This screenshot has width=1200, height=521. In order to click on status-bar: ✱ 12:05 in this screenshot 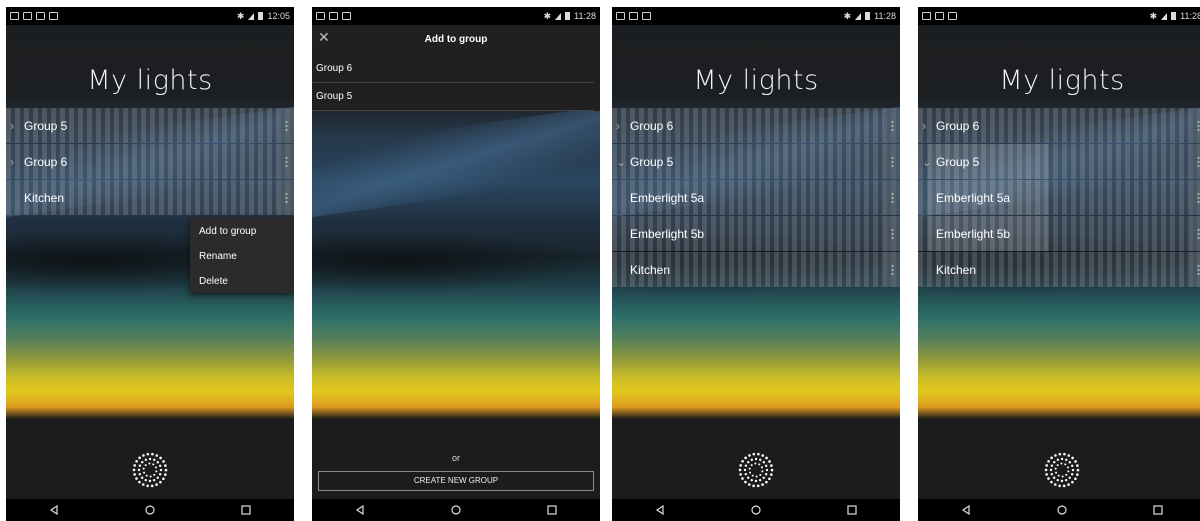, I will do `click(150, 16)`.